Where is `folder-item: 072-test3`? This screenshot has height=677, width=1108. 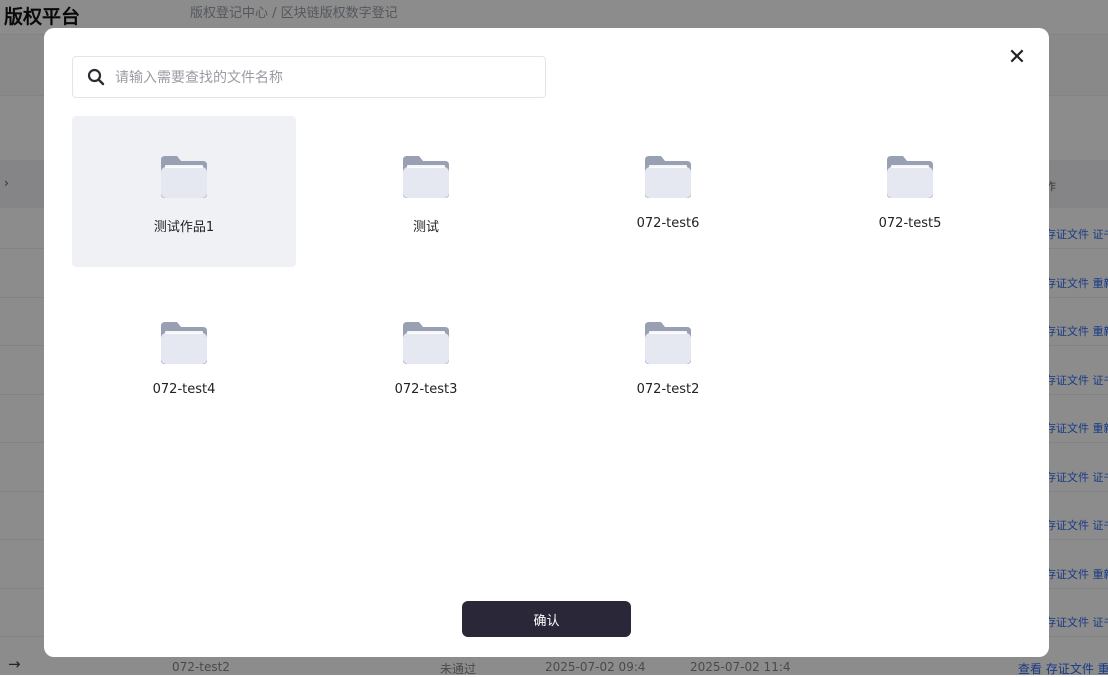 folder-item: 072-test3 is located at coordinates (426, 357).